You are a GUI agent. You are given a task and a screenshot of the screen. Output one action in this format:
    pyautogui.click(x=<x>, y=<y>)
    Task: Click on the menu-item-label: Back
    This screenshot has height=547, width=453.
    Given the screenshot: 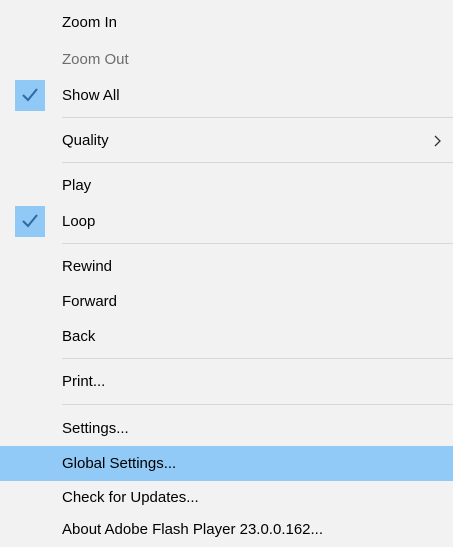 What is the action you would take?
    pyautogui.click(x=79, y=336)
    